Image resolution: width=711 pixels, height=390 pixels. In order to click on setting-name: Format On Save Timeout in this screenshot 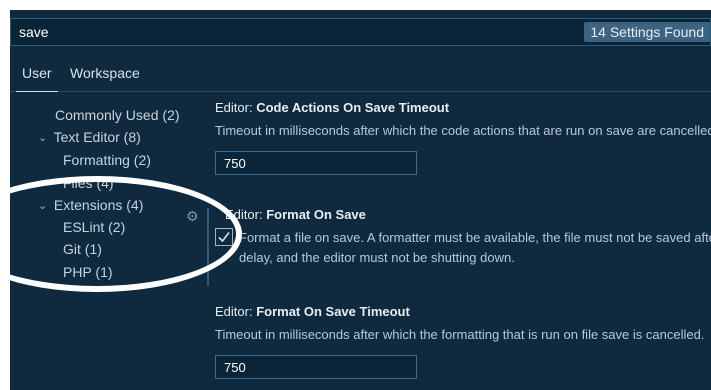, I will do `click(333, 311)`.